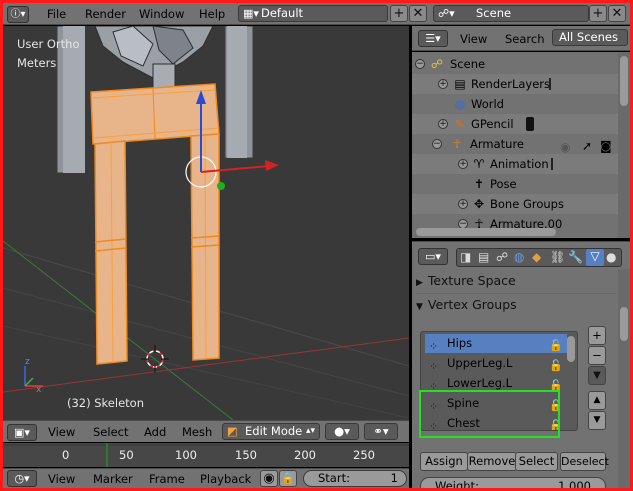  I want to click on ruler-tick: 250, so click(364, 455).